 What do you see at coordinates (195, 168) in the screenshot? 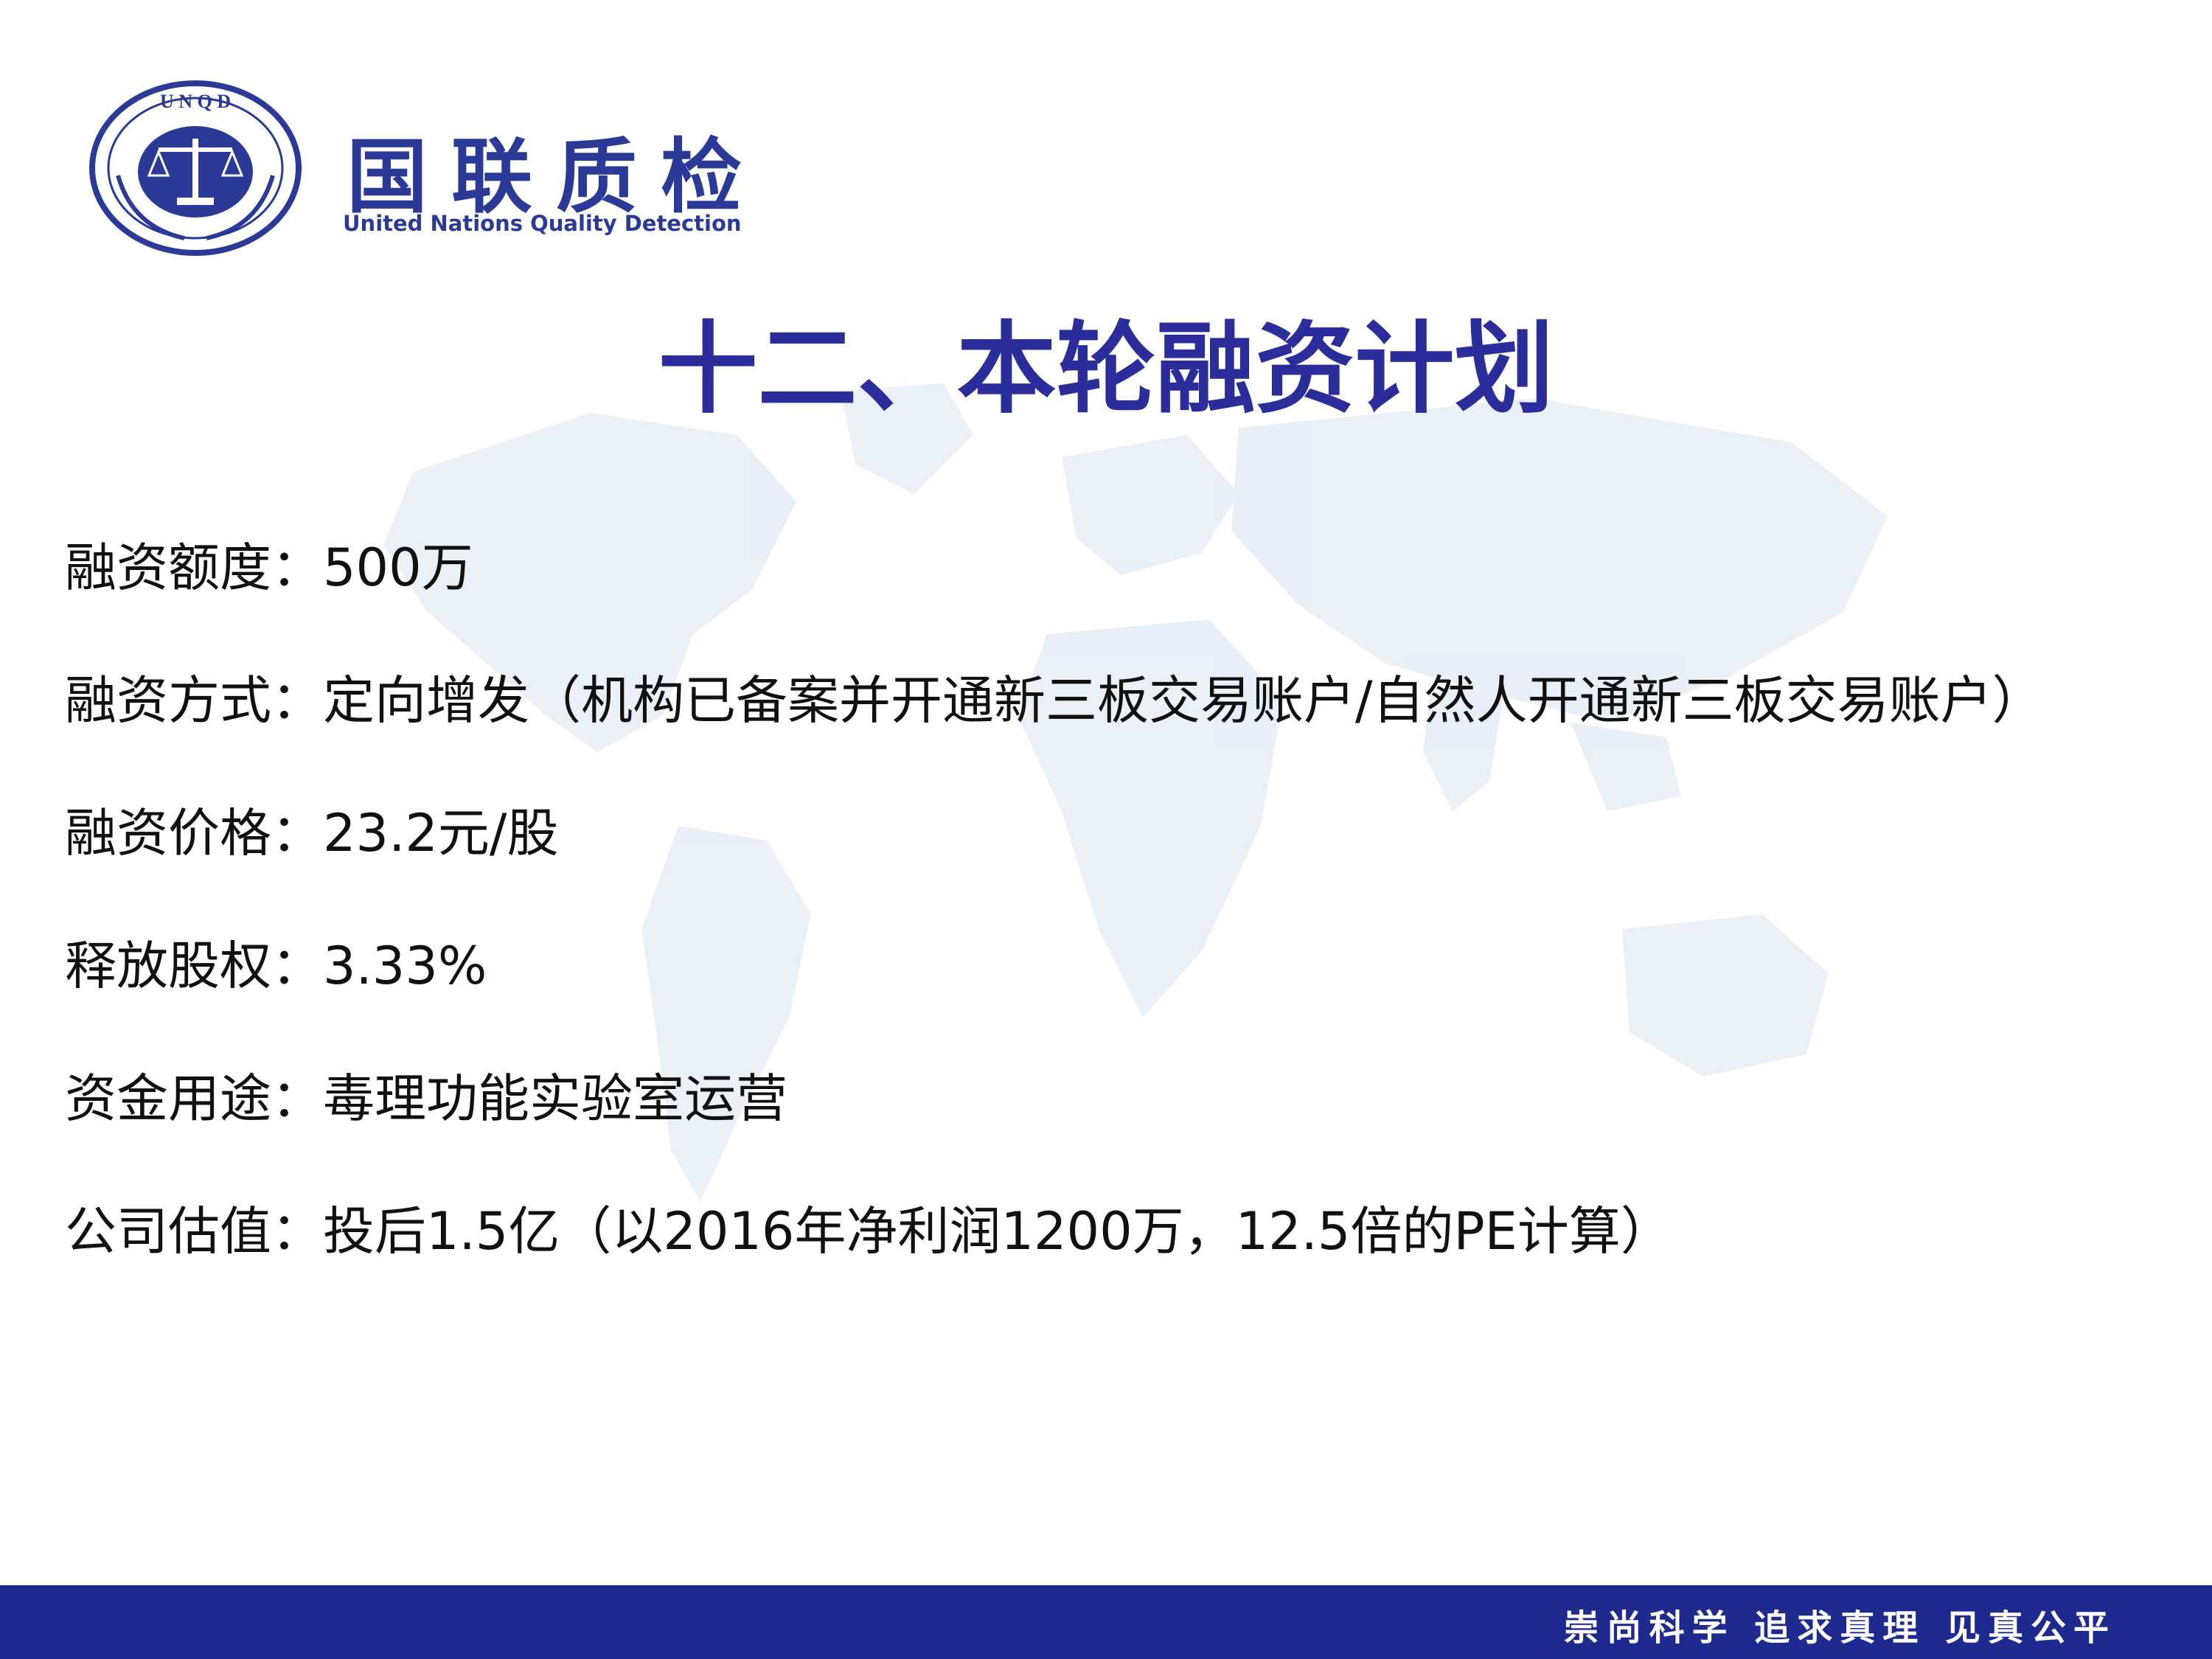
I see `company-seal-icon: U N Q D` at bounding box center [195, 168].